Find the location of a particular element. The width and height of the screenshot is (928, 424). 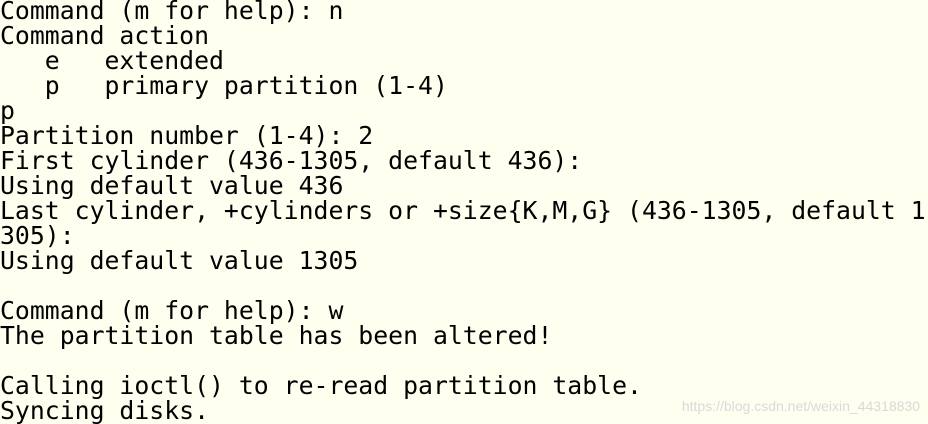

terminal-line: 305): is located at coordinates (37, 235).